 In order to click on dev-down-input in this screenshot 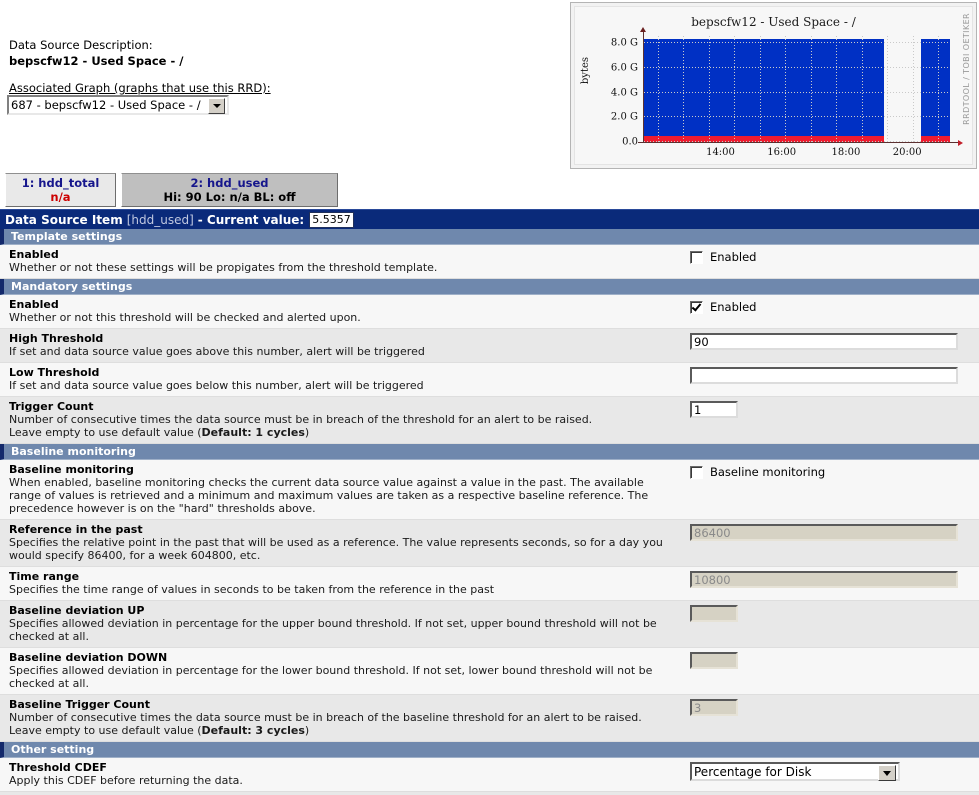, I will do `click(714, 660)`.